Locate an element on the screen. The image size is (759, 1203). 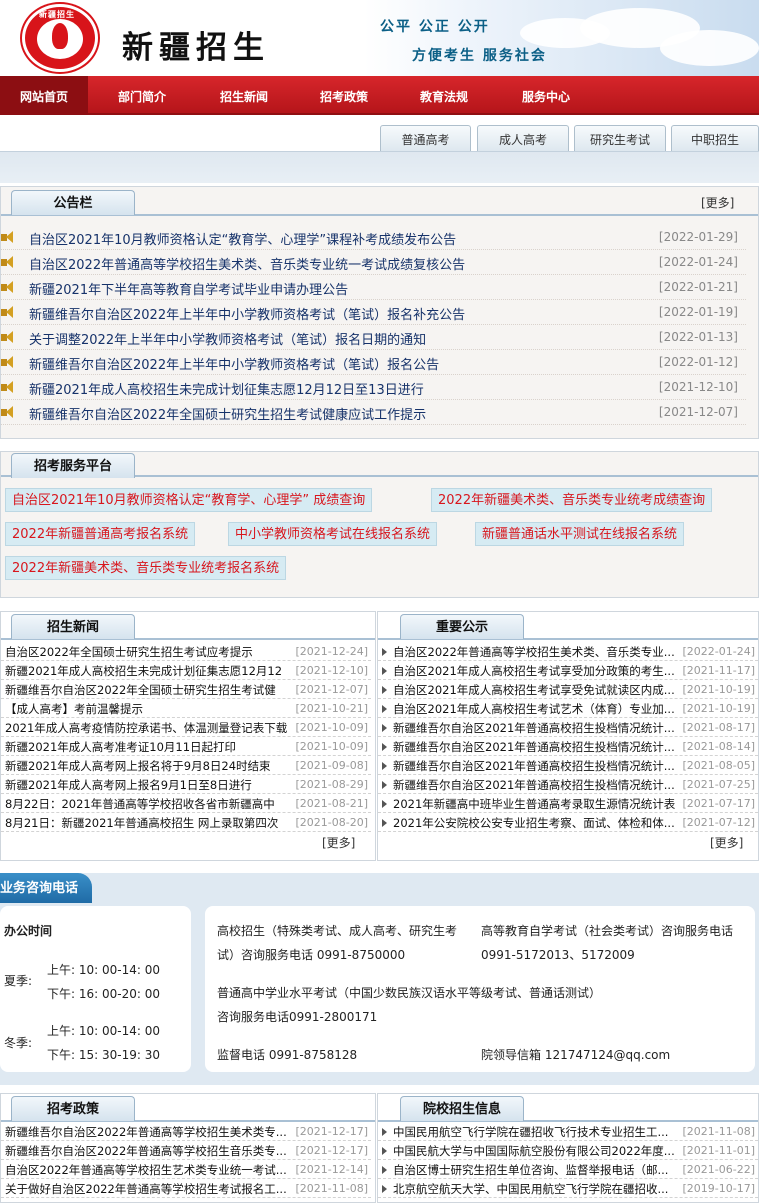
list-item: 【成人高考】考前温馨提示 [2021-10-21] is located at coordinates (186, 708).